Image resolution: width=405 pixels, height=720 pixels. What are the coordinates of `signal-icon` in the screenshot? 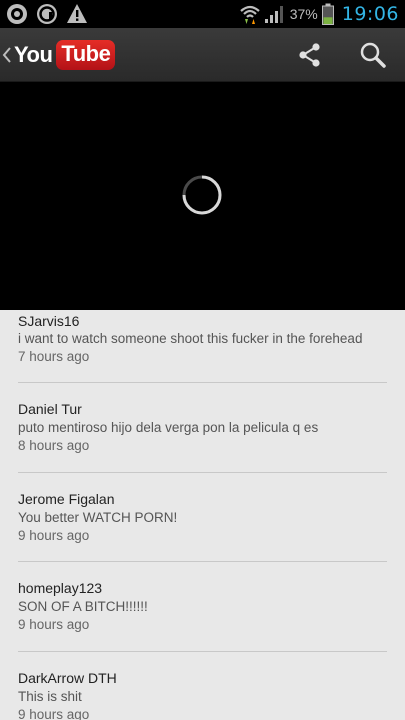 It's located at (273, 14).